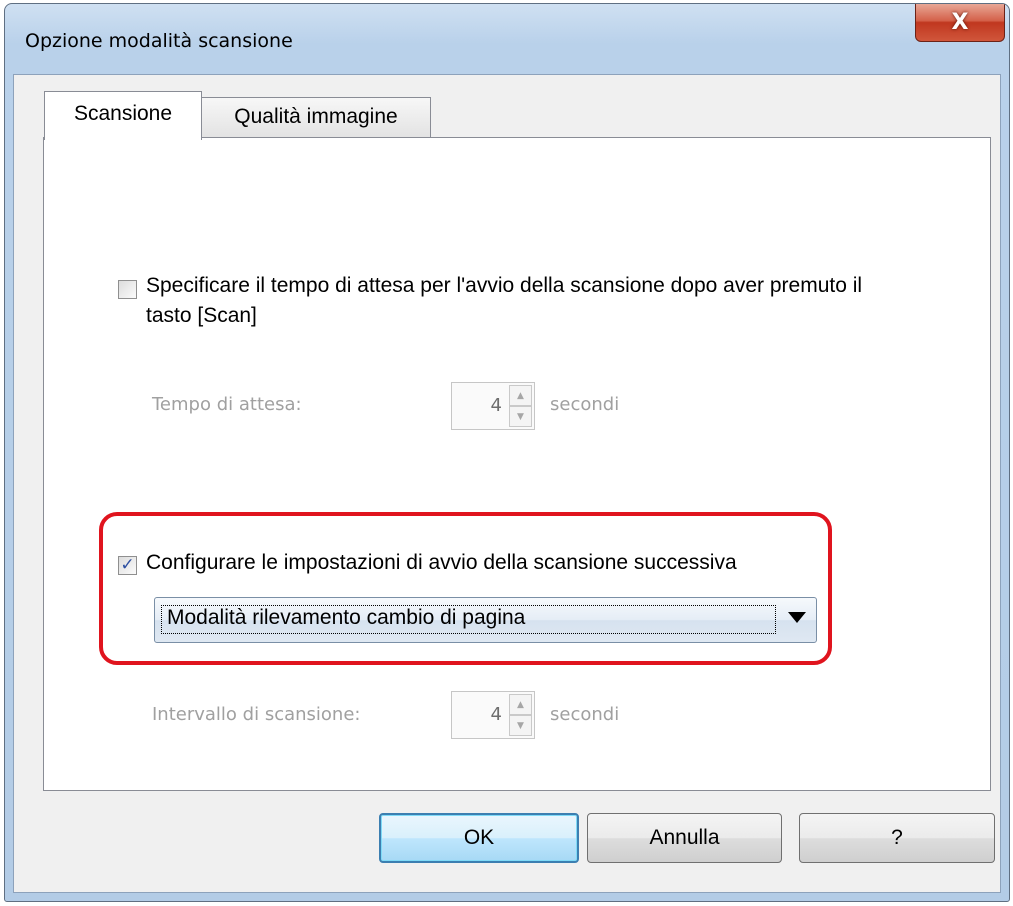 This screenshot has height=906, width=1013. I want to click on title-bar: Opzione modalità scansione X, so click(507, 39).